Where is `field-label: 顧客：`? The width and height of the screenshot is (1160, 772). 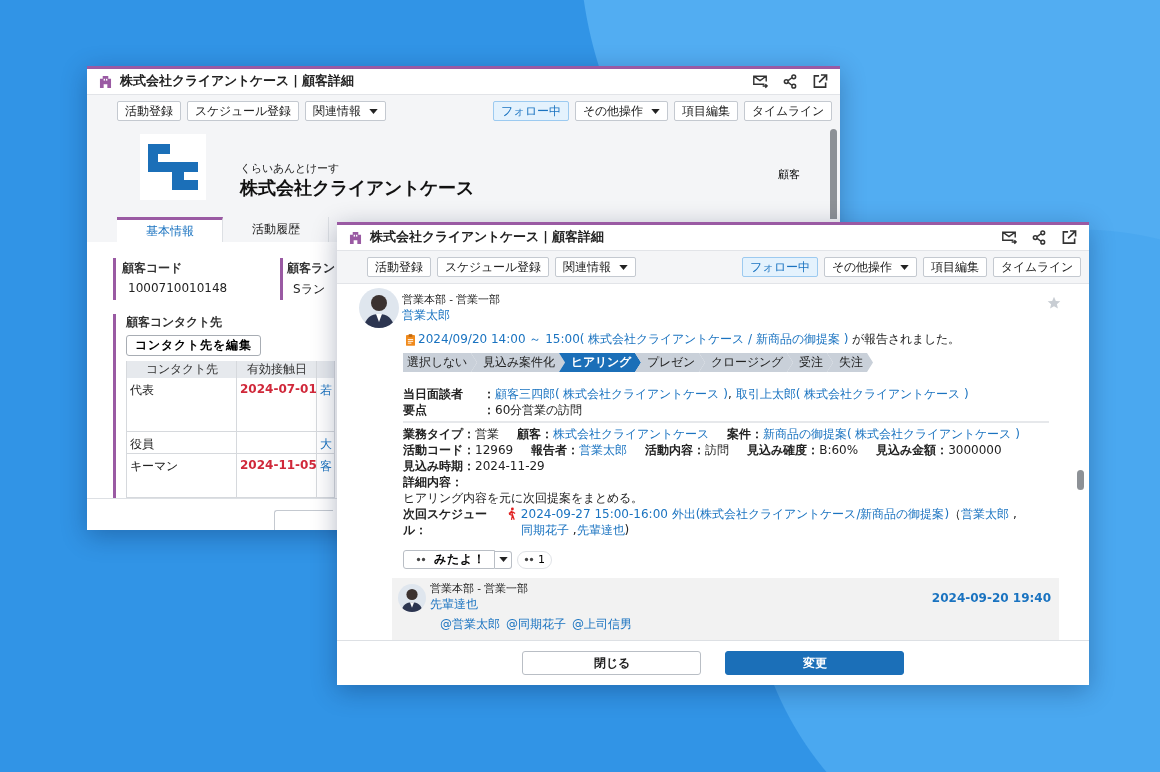
field-label: 顧客： is located at coordinates (535, 434).